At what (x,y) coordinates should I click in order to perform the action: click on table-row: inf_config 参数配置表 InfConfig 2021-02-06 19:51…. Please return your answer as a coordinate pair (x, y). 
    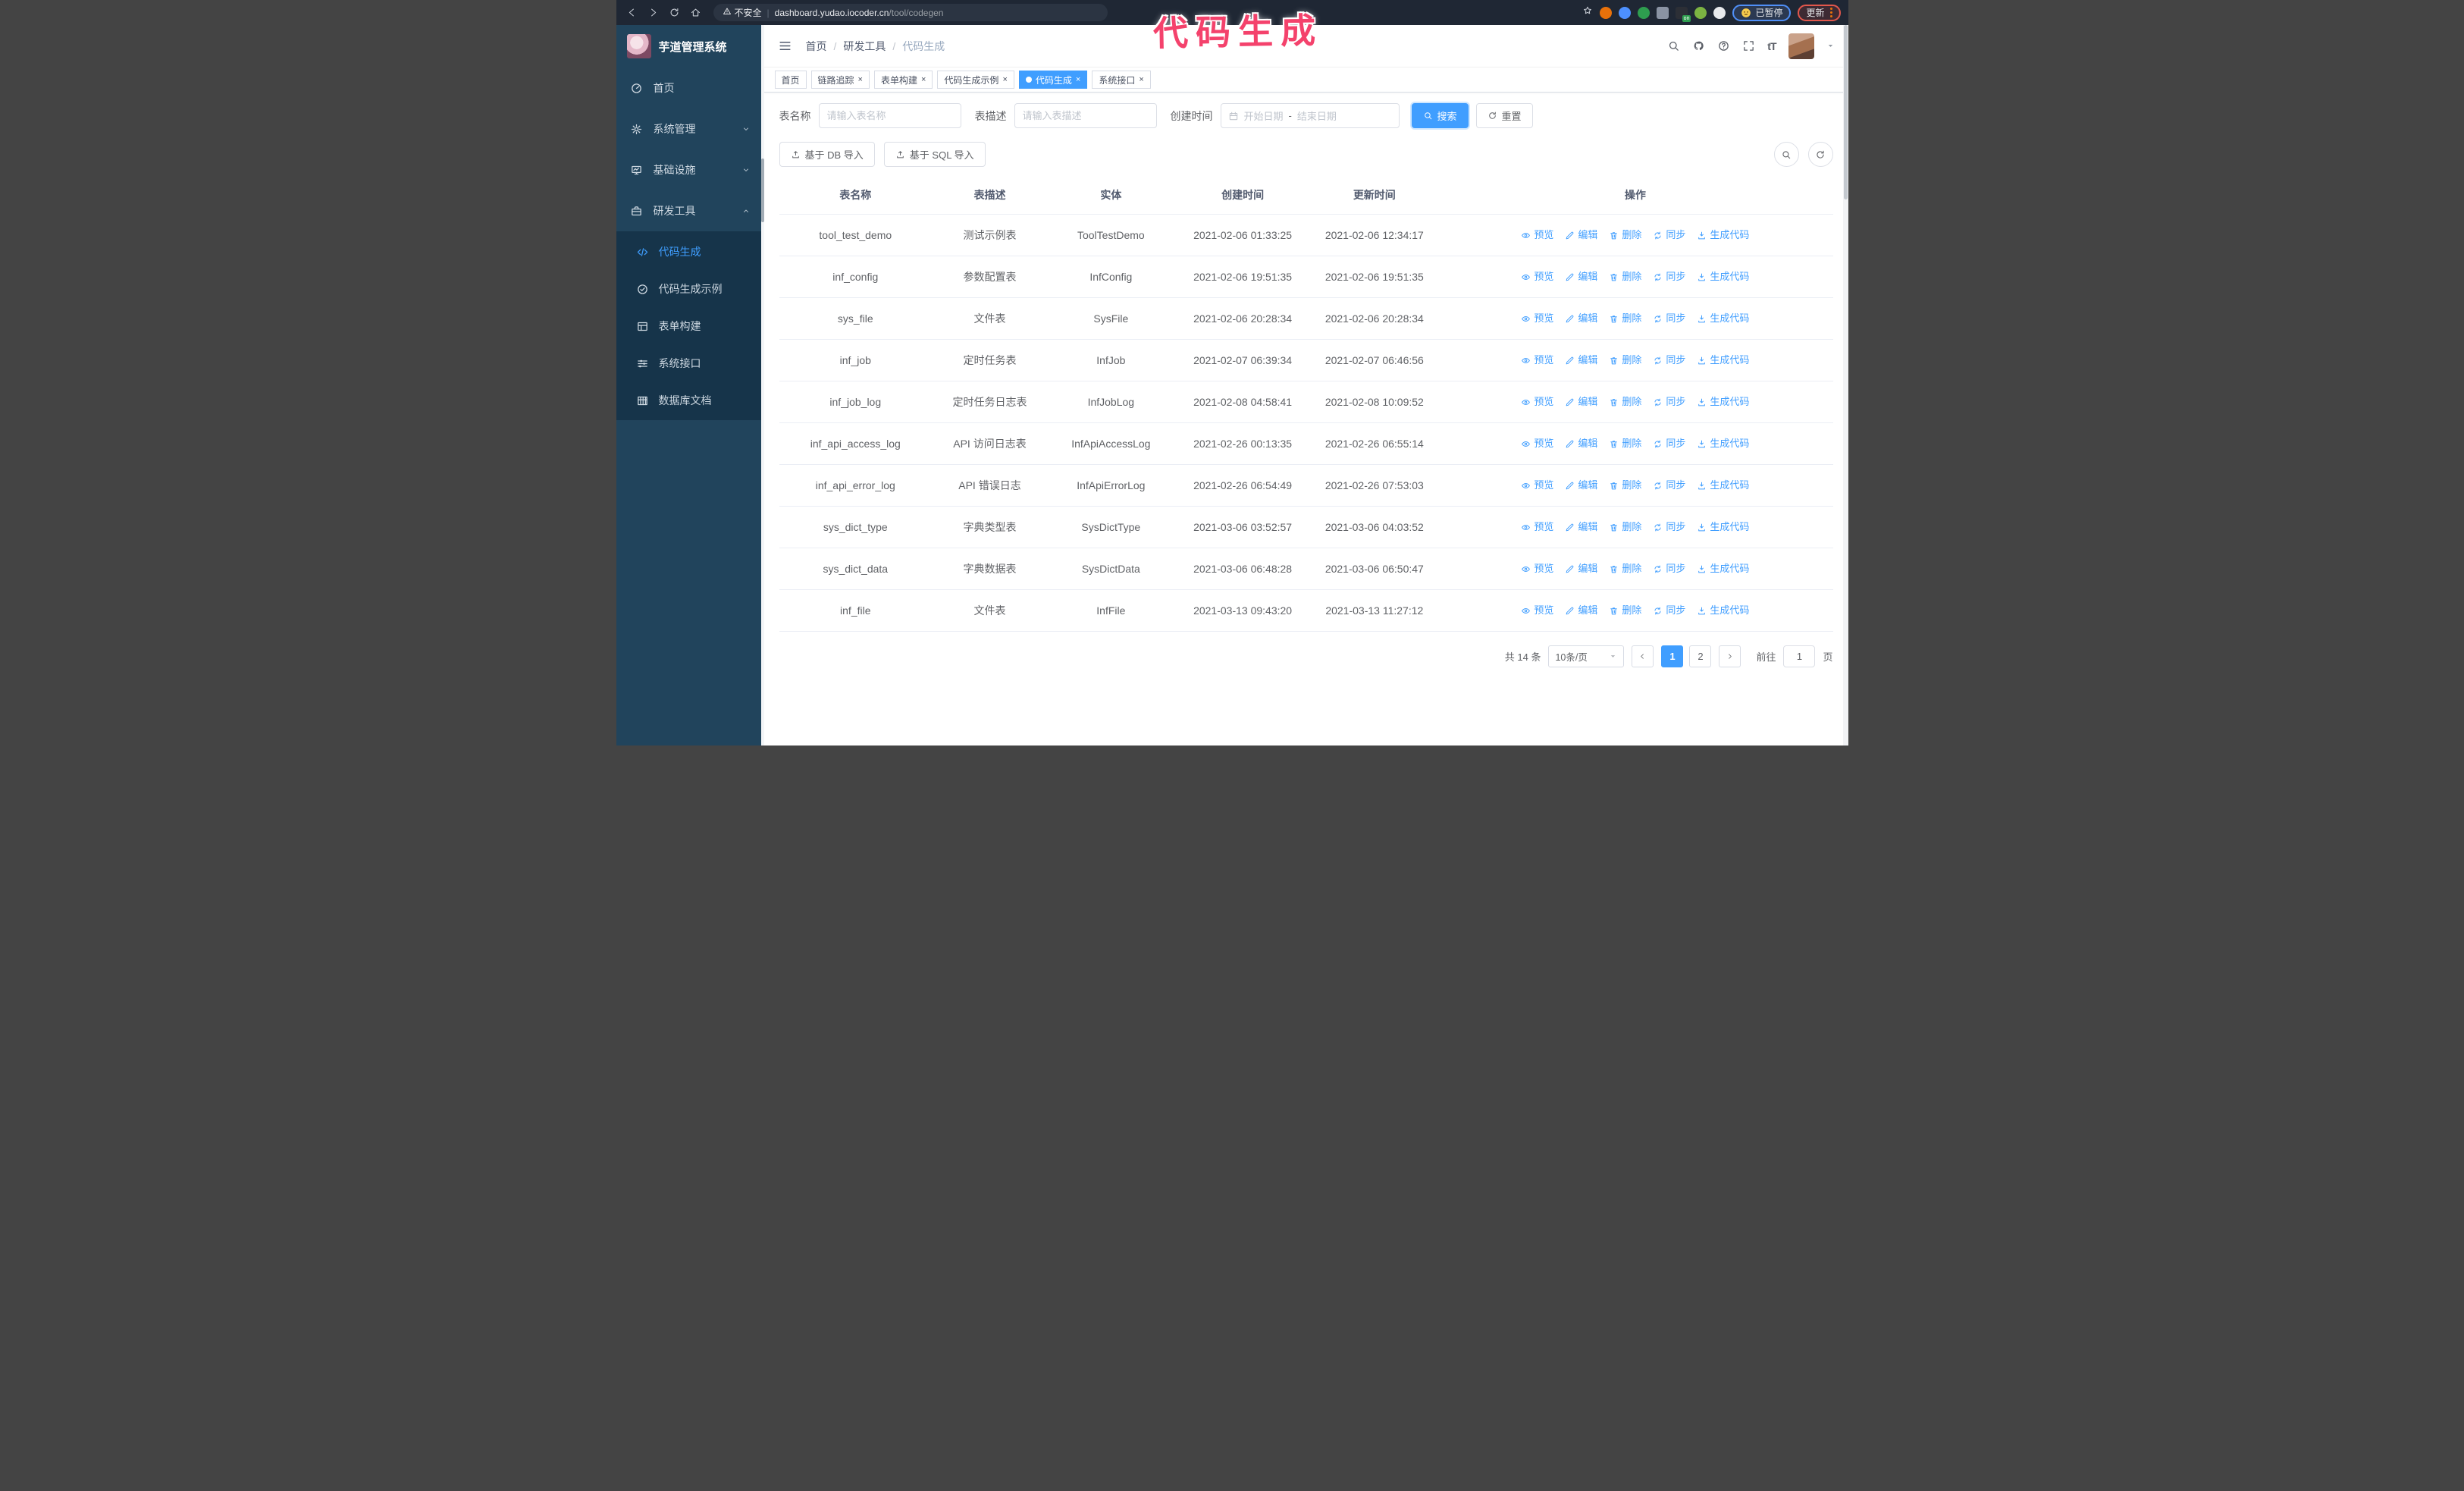
    Looking at the image, I should click on (1306, 277).